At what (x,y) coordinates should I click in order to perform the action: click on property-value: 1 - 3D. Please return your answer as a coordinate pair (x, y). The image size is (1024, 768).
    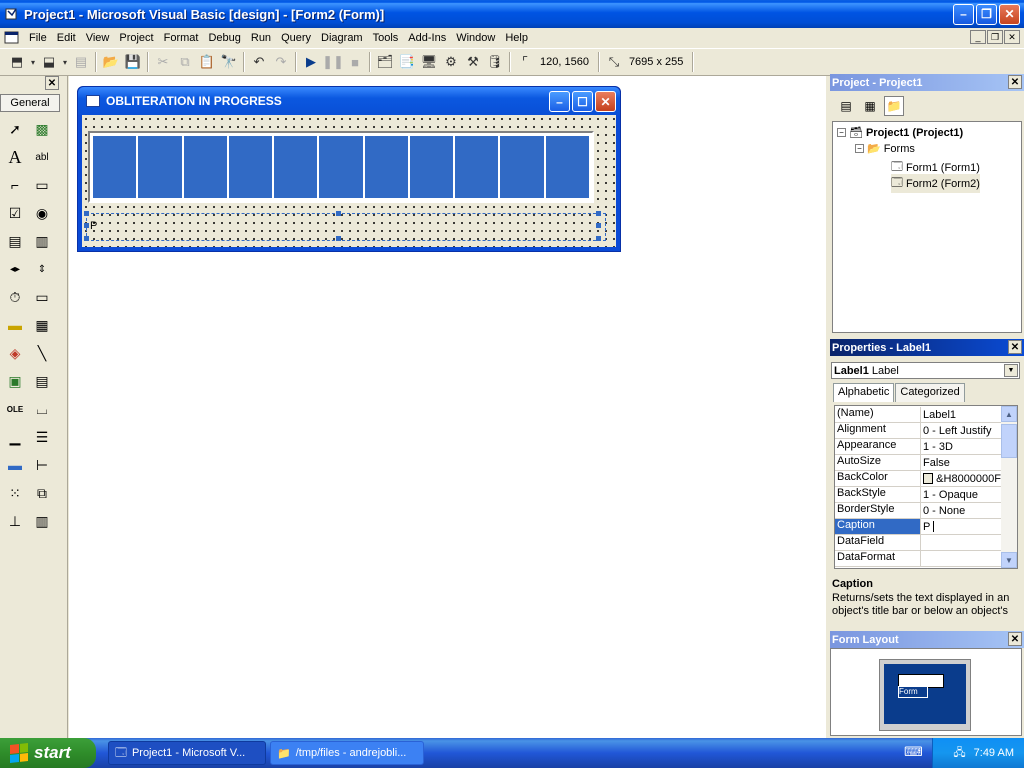
    Looking at the image, I should click on (938, 447).